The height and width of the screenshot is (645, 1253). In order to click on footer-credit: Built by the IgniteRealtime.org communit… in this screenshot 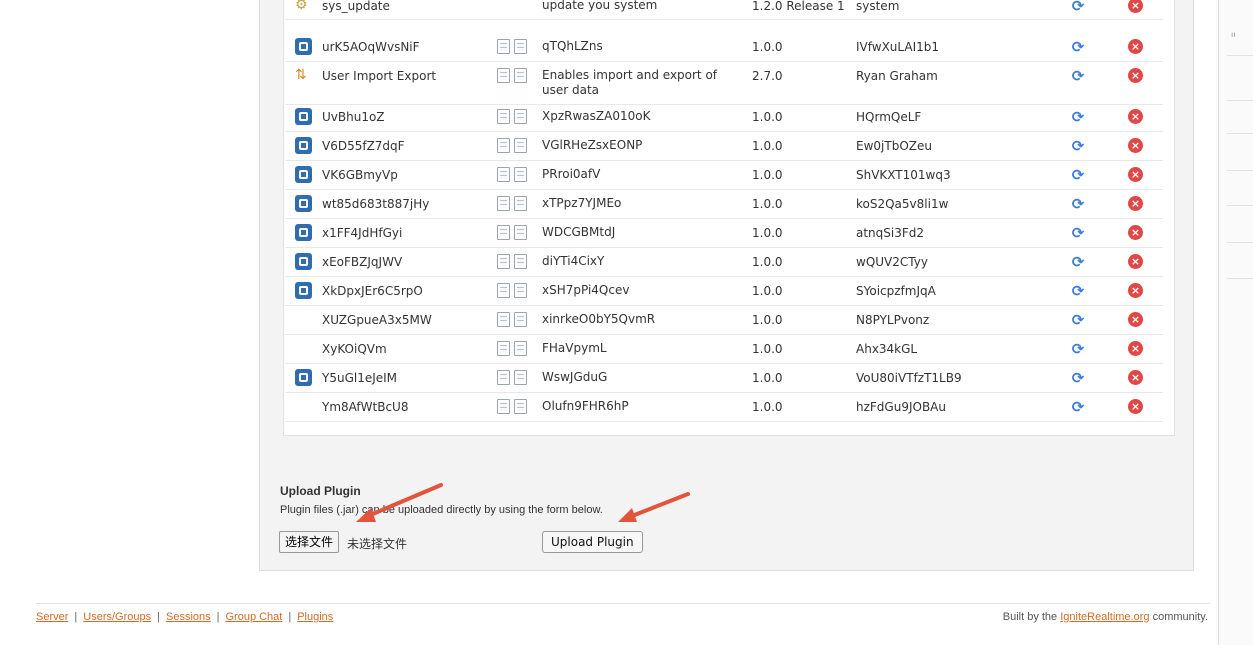, I will do `click(1105, 617)`.